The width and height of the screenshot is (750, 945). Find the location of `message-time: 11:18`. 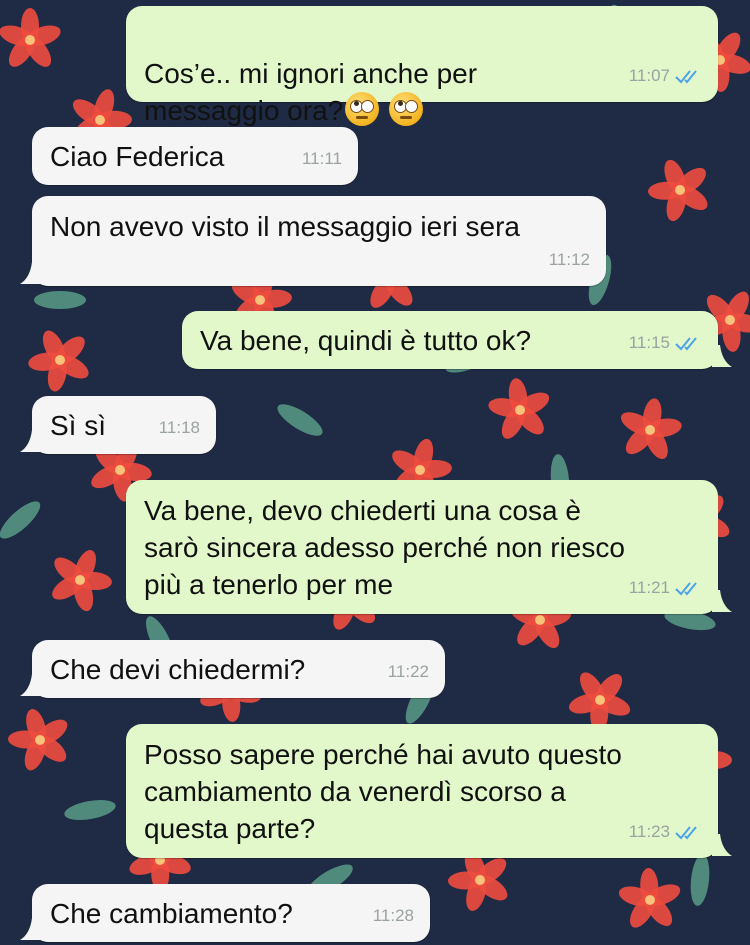

message-time: 11:18 is located at coordinates (179, 427).